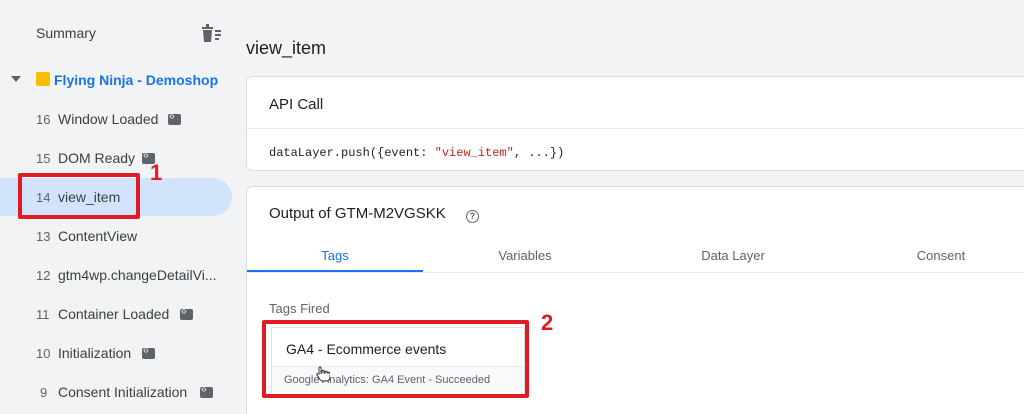 This screenshot has width=1024, height=414. Describe the element at coordinates (16, 79) in the screenshot. I see `caret-down-icon` at that location.